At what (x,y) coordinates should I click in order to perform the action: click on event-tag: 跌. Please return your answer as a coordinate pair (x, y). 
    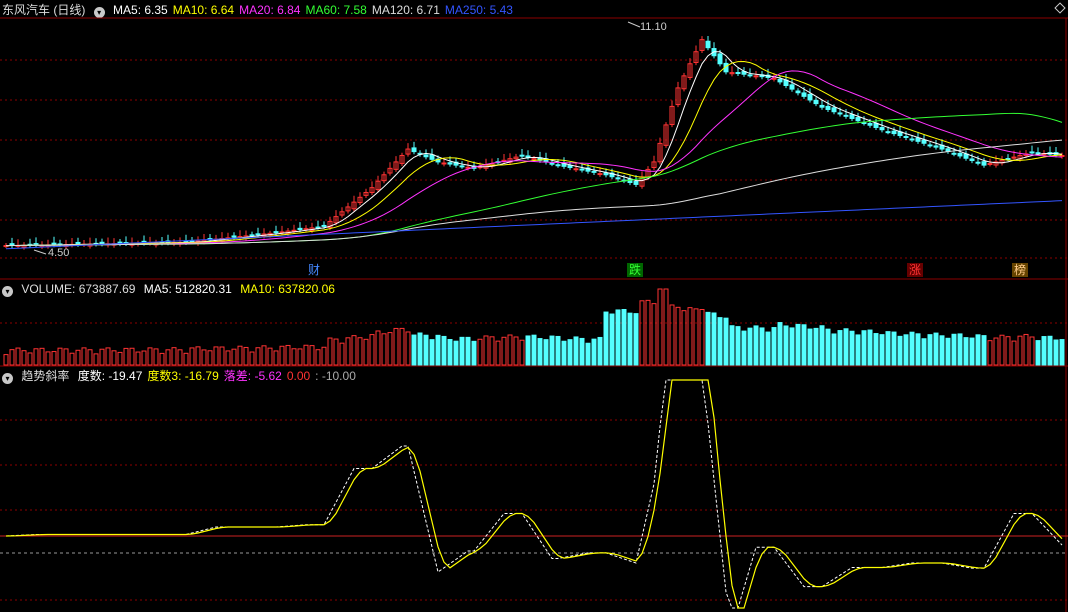
    Looking at the image, I should click on (635, 270).